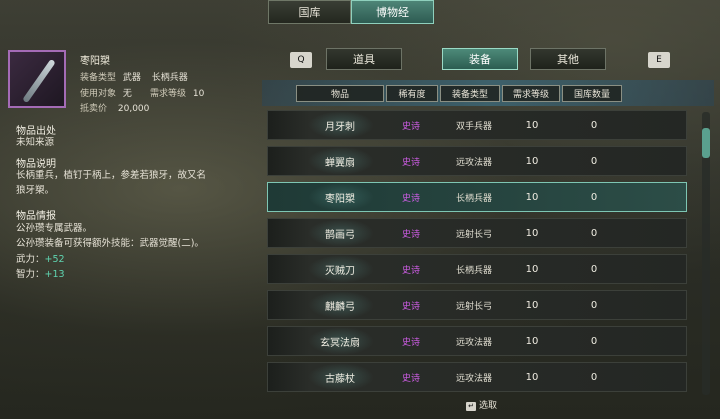  What do you see at coordinates (169, 78) in the screenshot?
I see `equip-subtype: 长柄兵器` at bounding box center [169, 78].